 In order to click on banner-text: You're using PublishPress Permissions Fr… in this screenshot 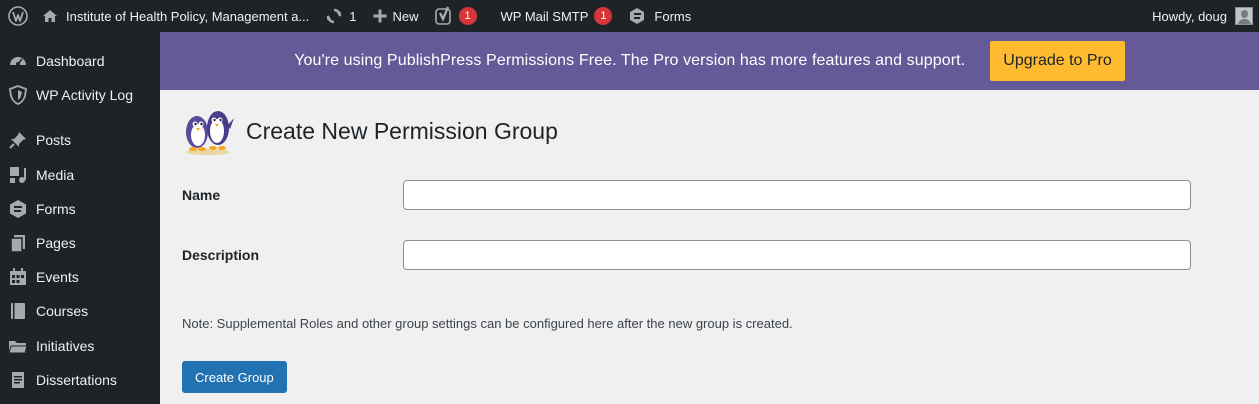, I will do `click(630, 60)`.